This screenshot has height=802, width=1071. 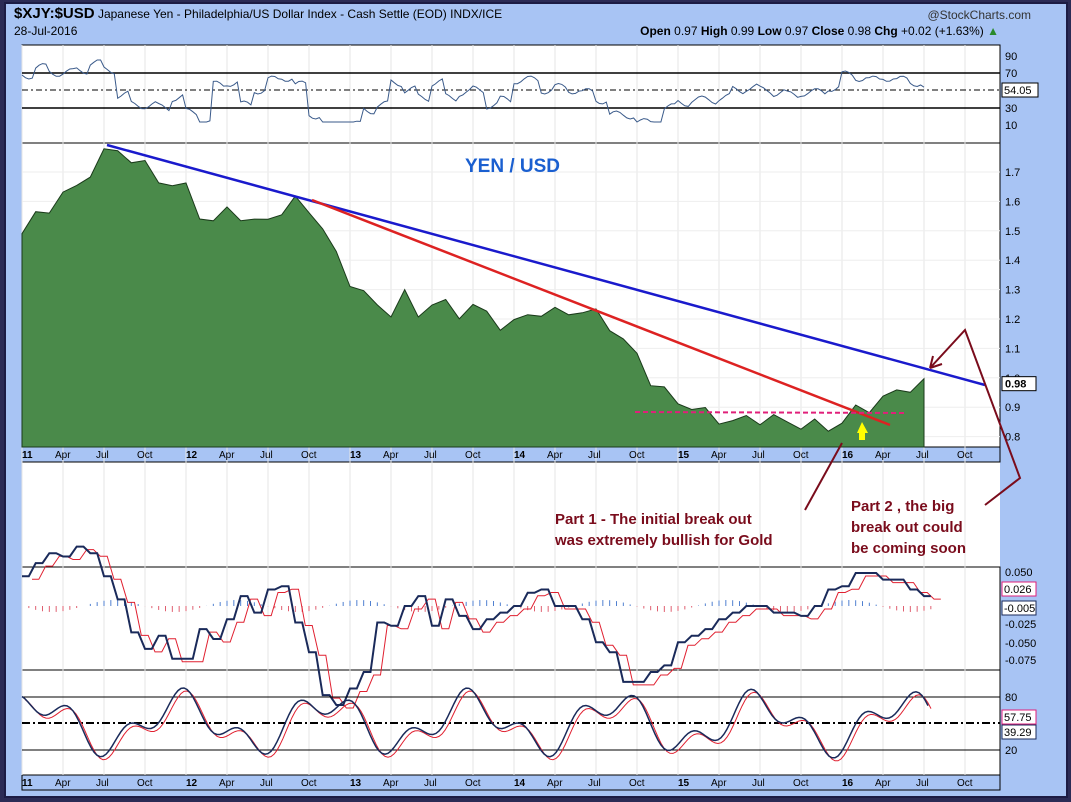 I want to click on rsi-tick: 10, so click(x=1011, y=126).